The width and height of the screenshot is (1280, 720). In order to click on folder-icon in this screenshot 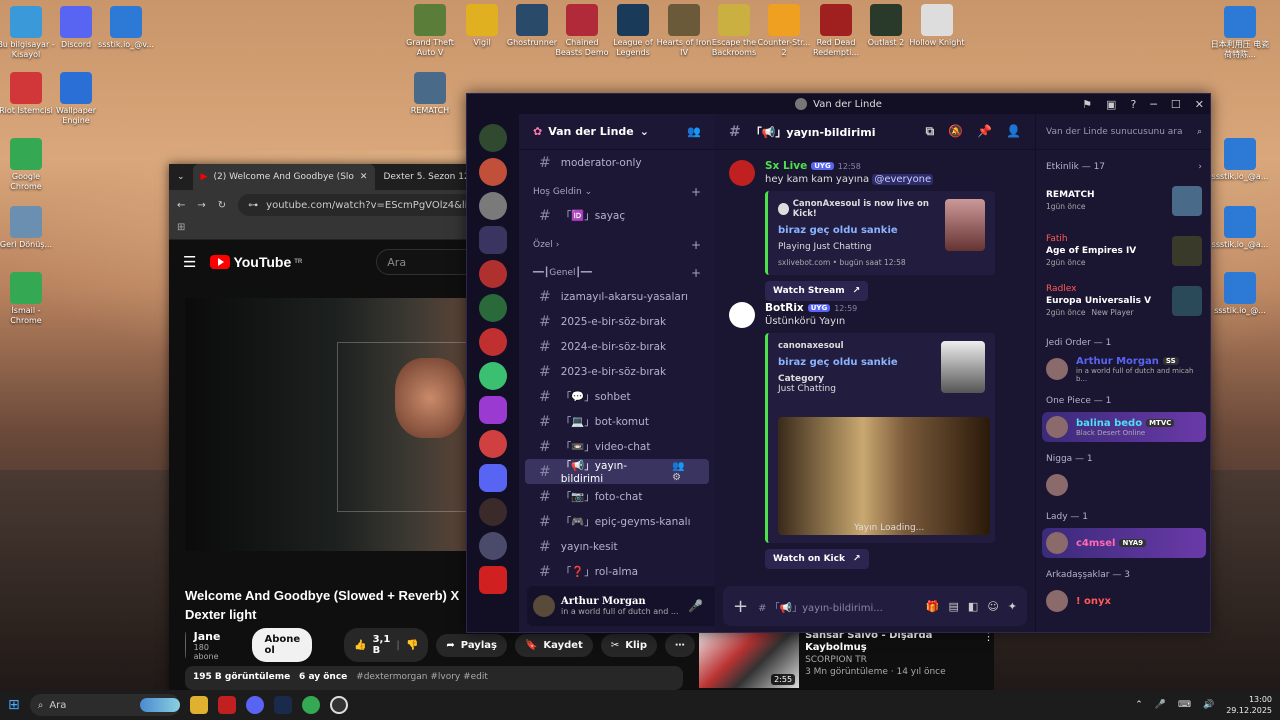, I will do `click(493, 478)`.